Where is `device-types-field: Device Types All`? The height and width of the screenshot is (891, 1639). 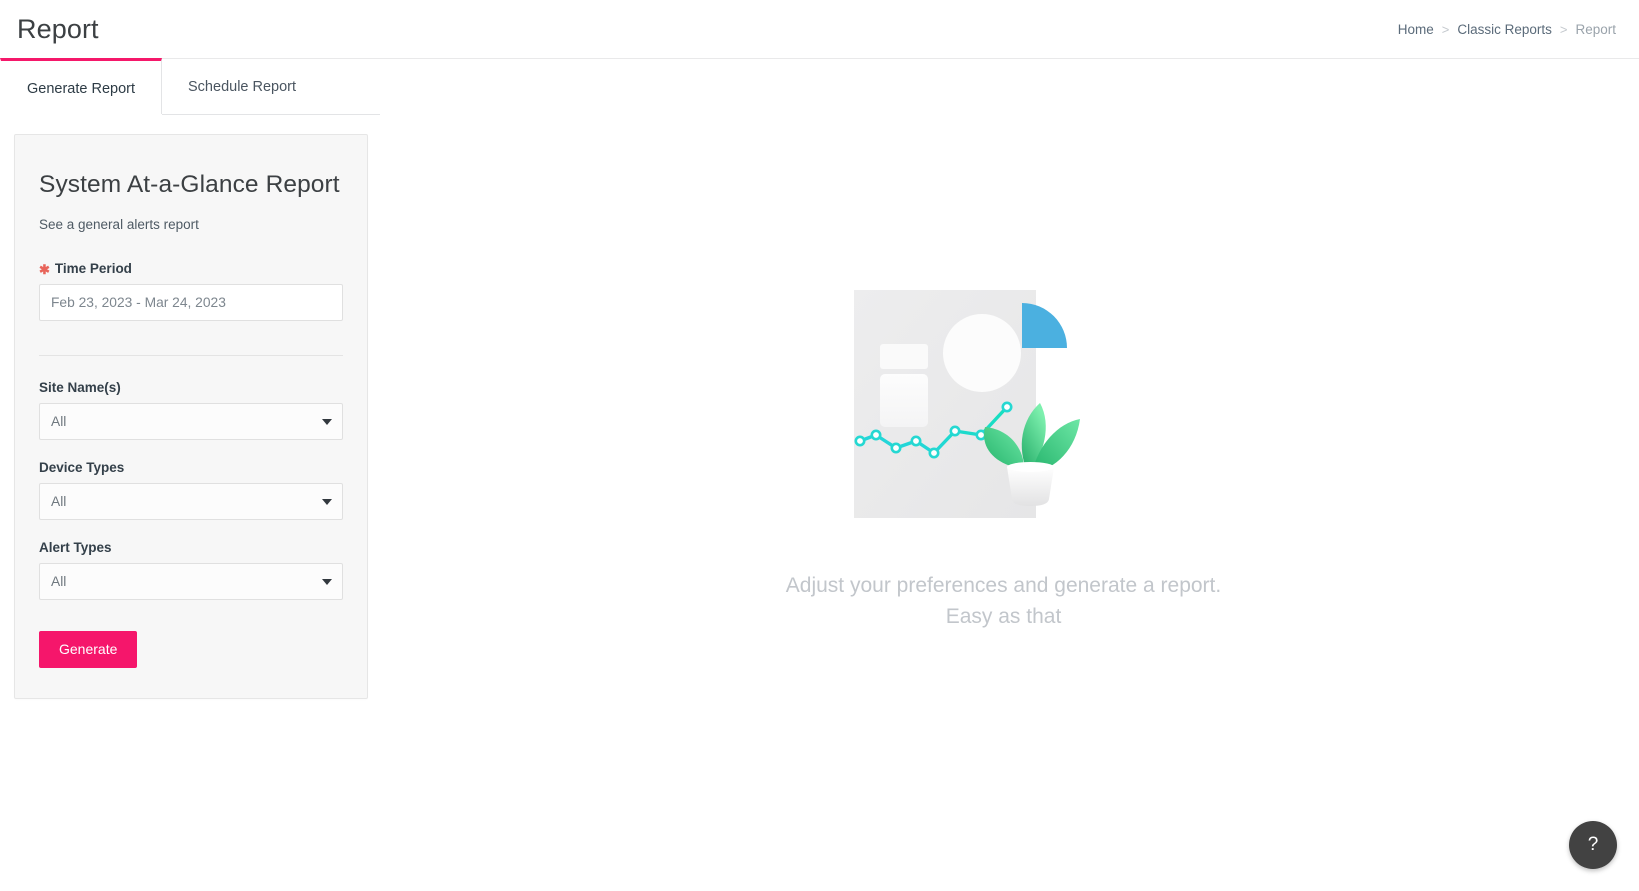 device-types-field: Device Types All is located at coordinates (191, 490).